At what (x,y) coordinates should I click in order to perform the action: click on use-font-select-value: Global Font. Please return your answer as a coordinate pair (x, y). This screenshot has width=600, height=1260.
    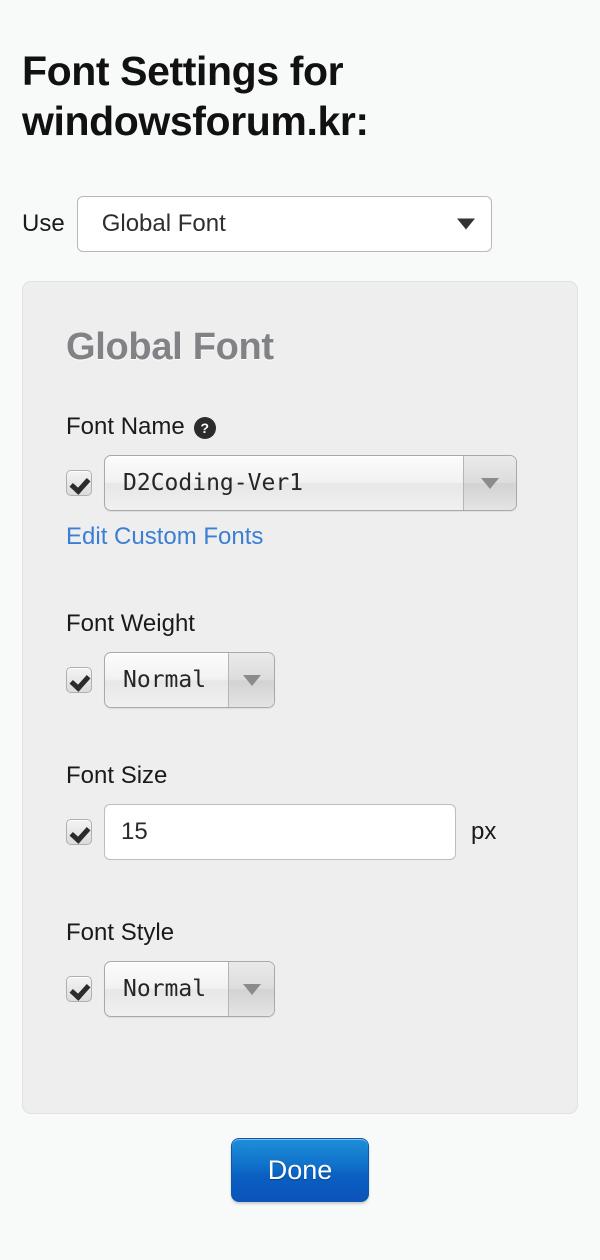
    Looking at the image, I should click on (163, 223).